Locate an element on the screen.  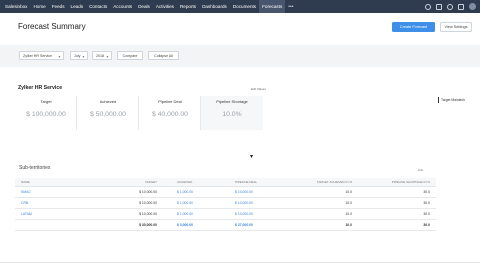
total-pipeline-link: $ 27,000.00 is located at coordinates (244, 225).